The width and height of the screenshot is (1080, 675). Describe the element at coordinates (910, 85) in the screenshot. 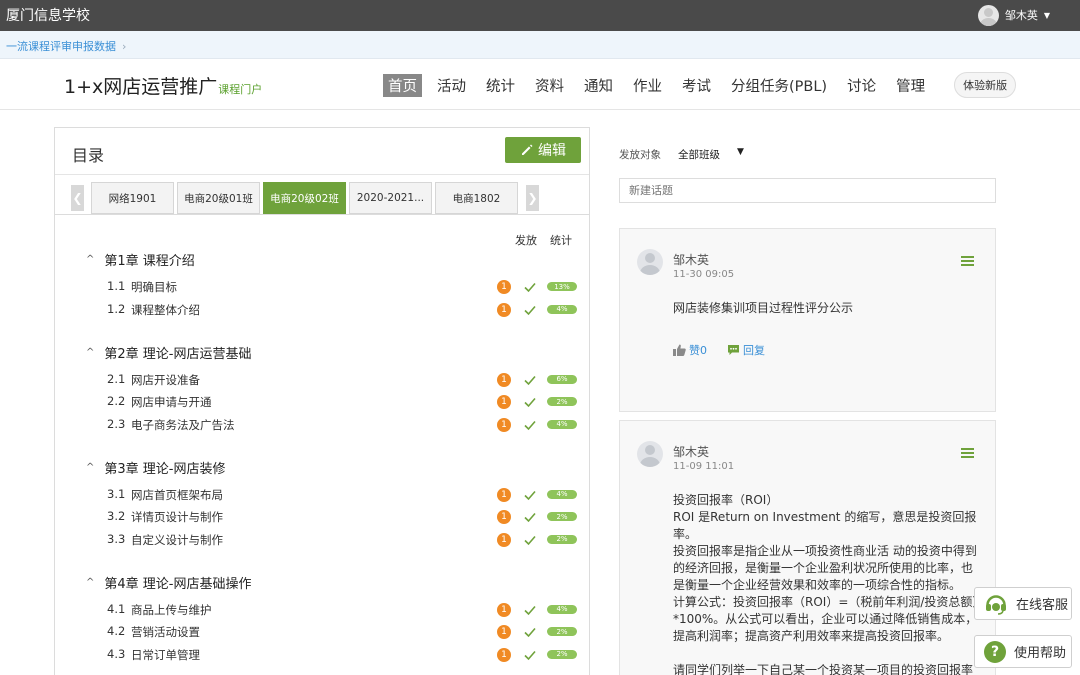

I see `nav-manage: 管理` at that location.